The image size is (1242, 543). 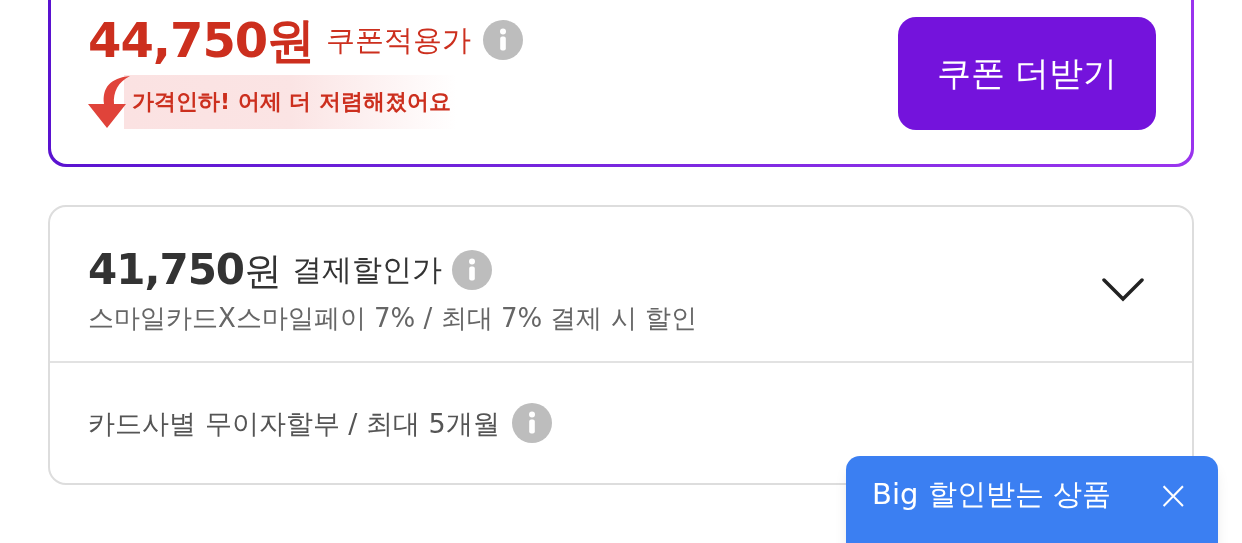 What do you see at coordinates (1123, 290) in the screenshot?
I see `chevron-down-icon` at bounding box center [1123, 290].